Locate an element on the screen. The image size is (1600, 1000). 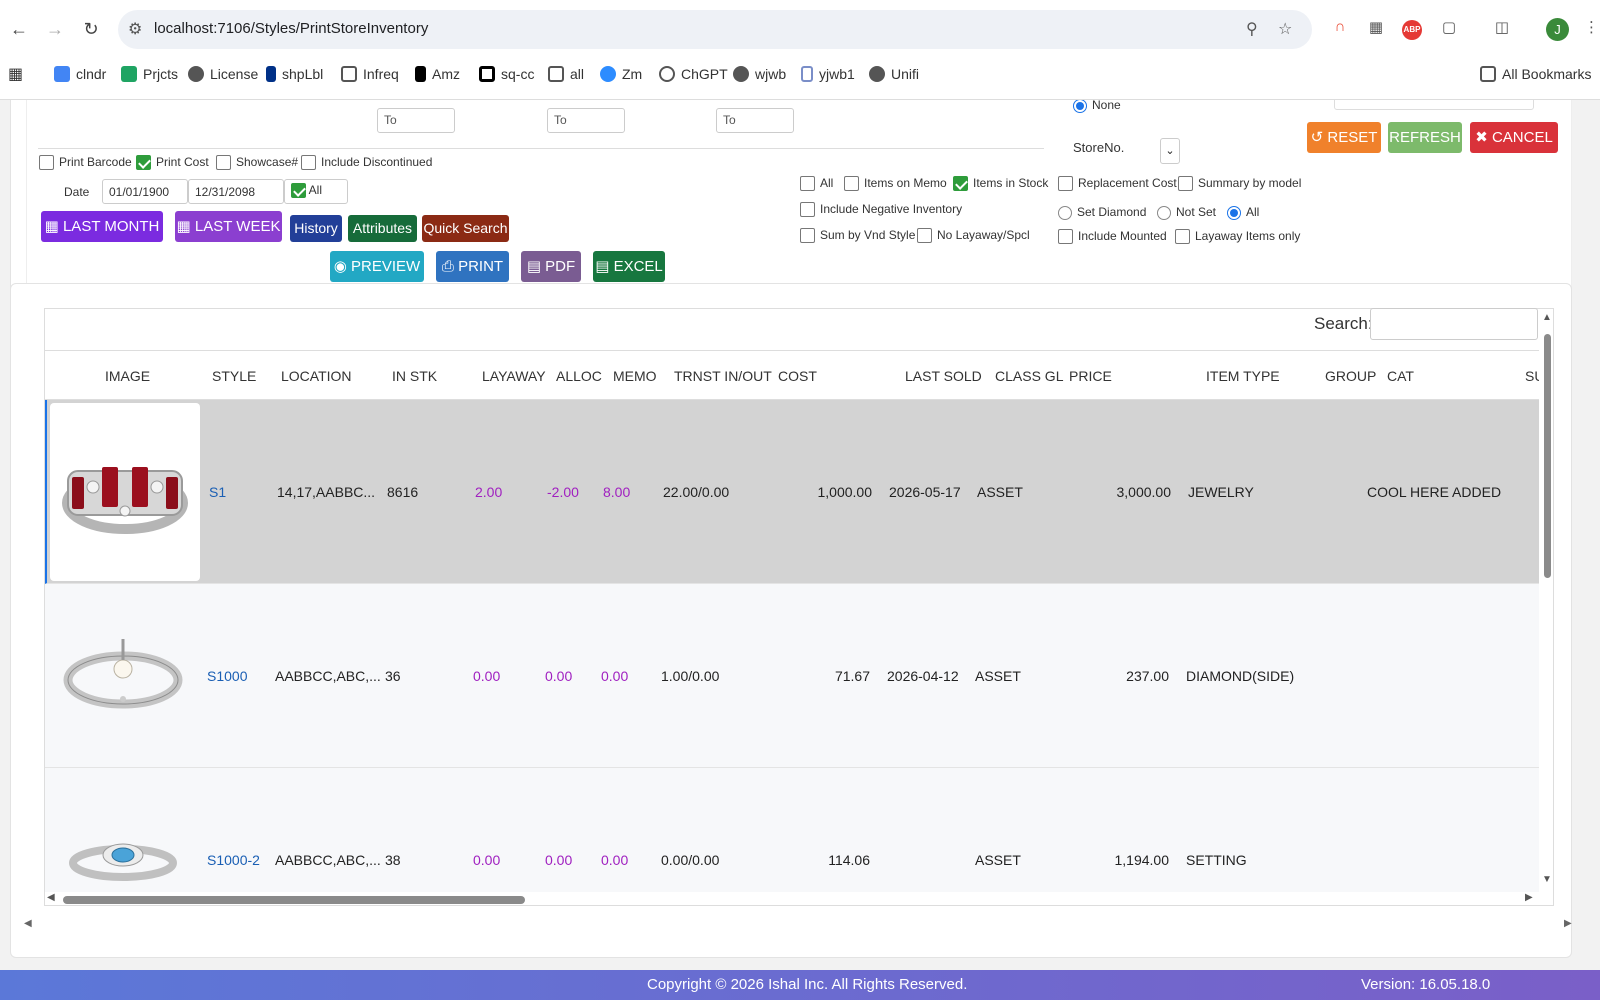
col-class-gl: CLASS GL is located at coordinates (1029, 376).